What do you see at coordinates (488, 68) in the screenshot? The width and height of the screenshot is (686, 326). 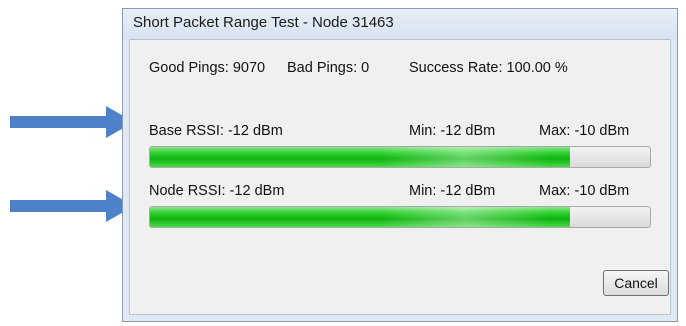 I see `success-rate-label: Success Rate: 100.00 %` at bounding box center [488, 68].